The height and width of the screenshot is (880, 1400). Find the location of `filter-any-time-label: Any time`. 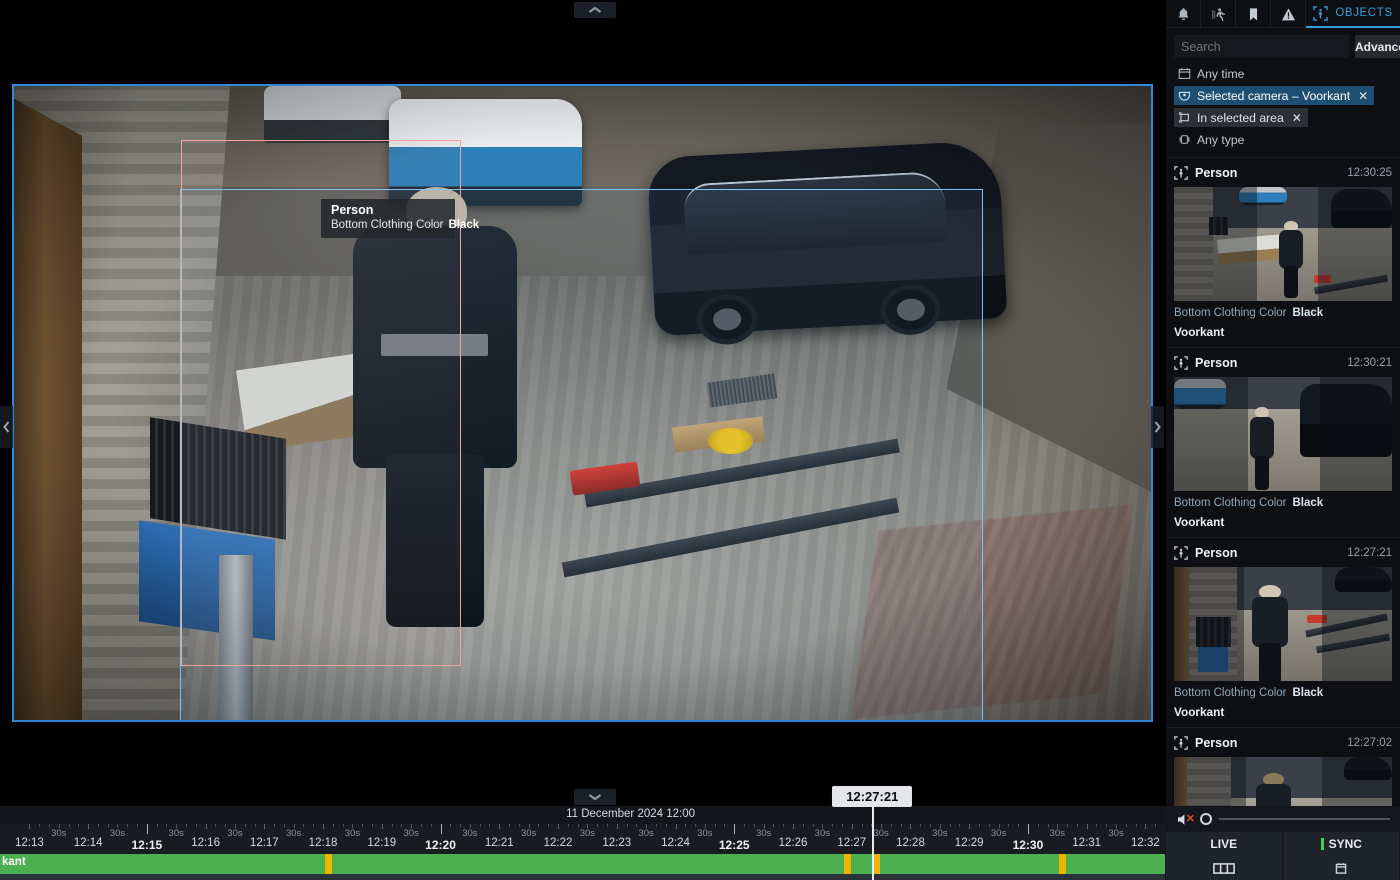

filter-any-time-label: Any time is located at coordinates (1221, 73).